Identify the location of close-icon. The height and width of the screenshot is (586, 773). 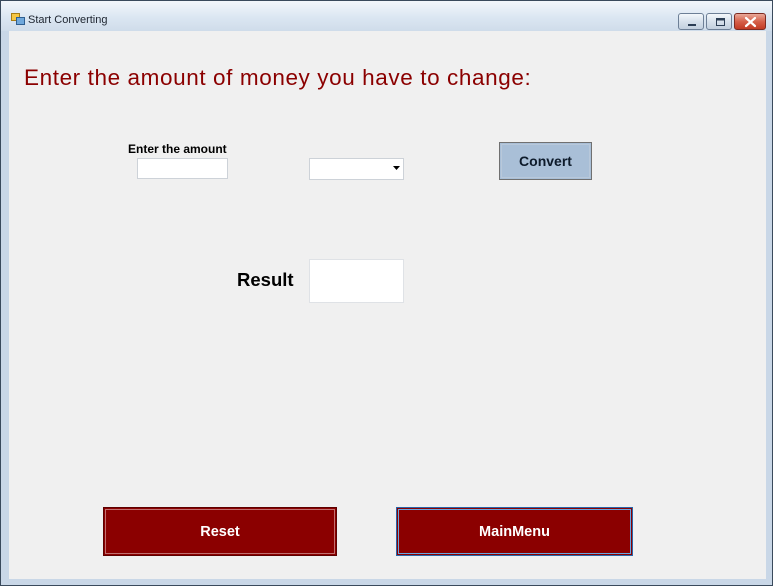
(750, 22).